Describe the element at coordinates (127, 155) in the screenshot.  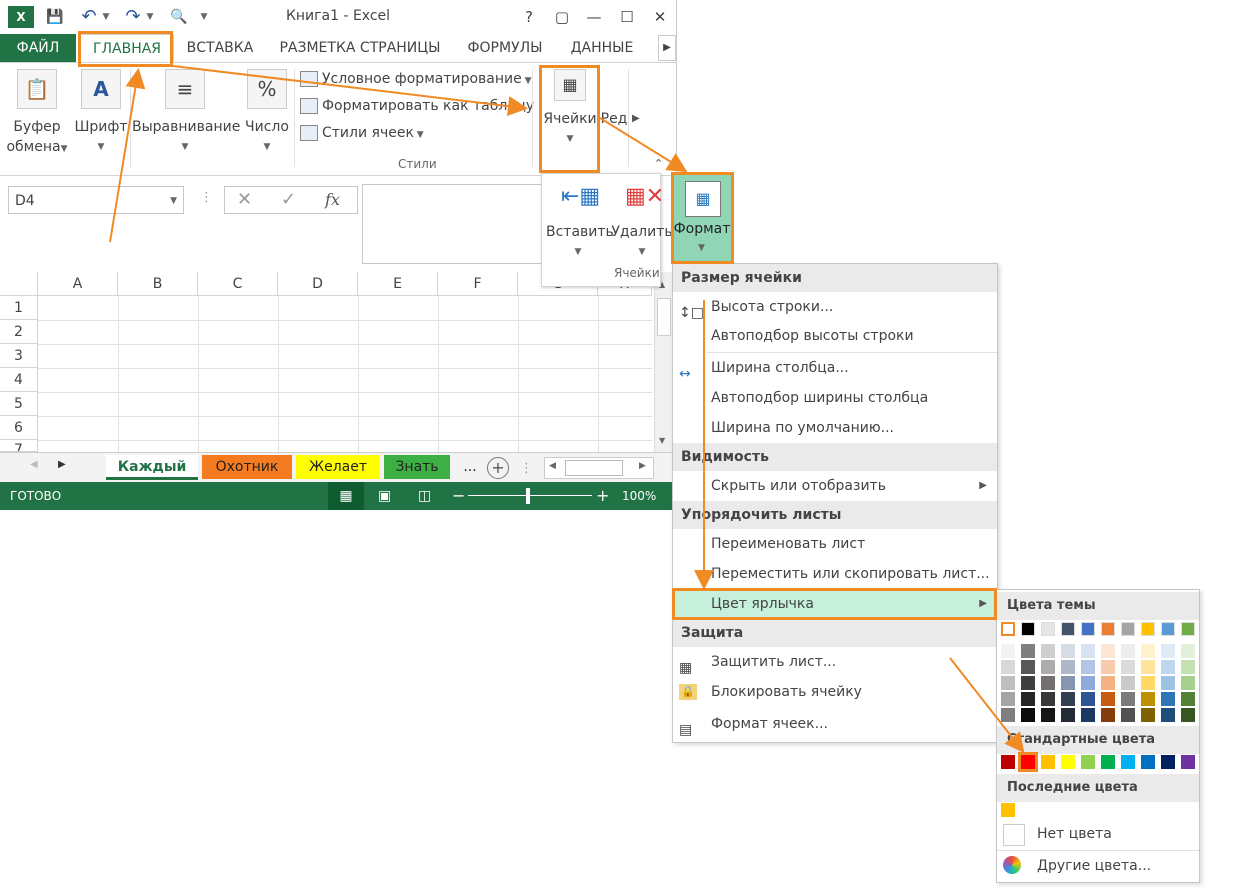
I see `arrow-to-home-tab` at that location.